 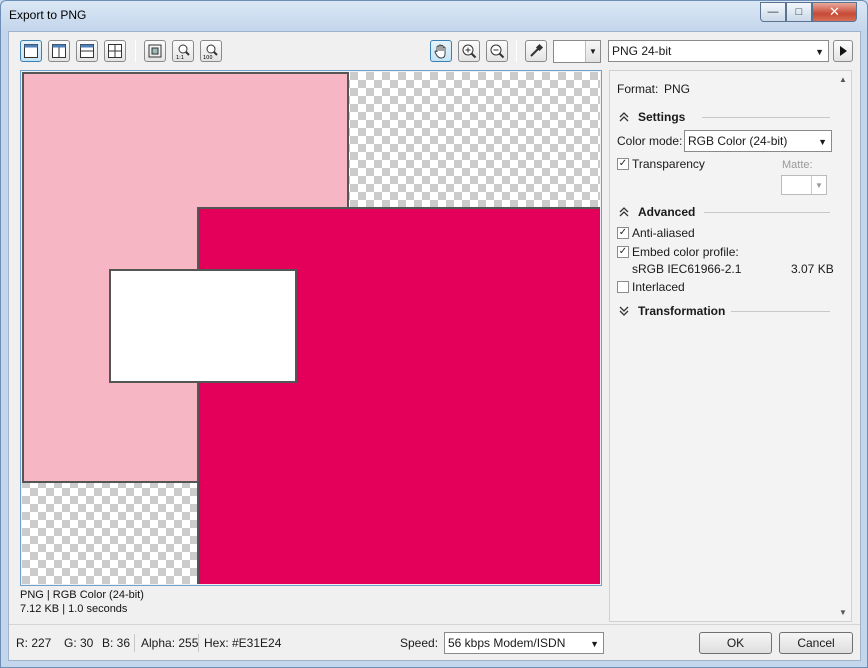 I want to click on single-view-button, so click(x=31, y=51).